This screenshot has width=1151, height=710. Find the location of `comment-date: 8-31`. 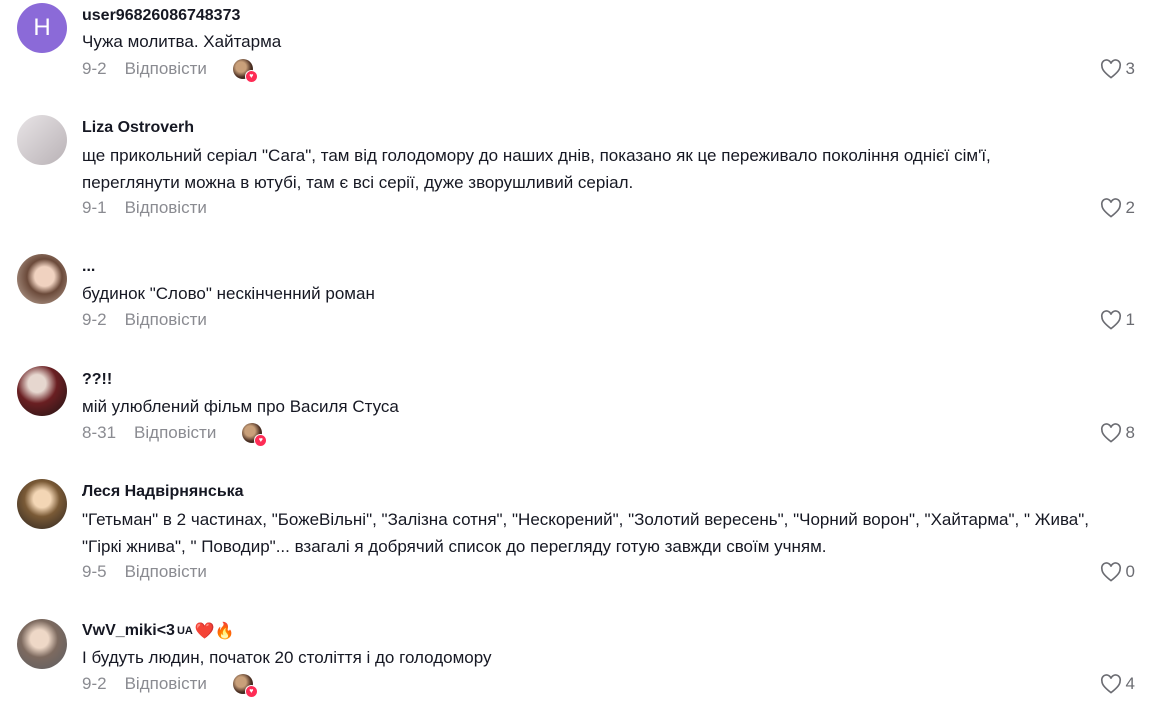

comment-date: 8-31 is located at coordinates (99, 432).